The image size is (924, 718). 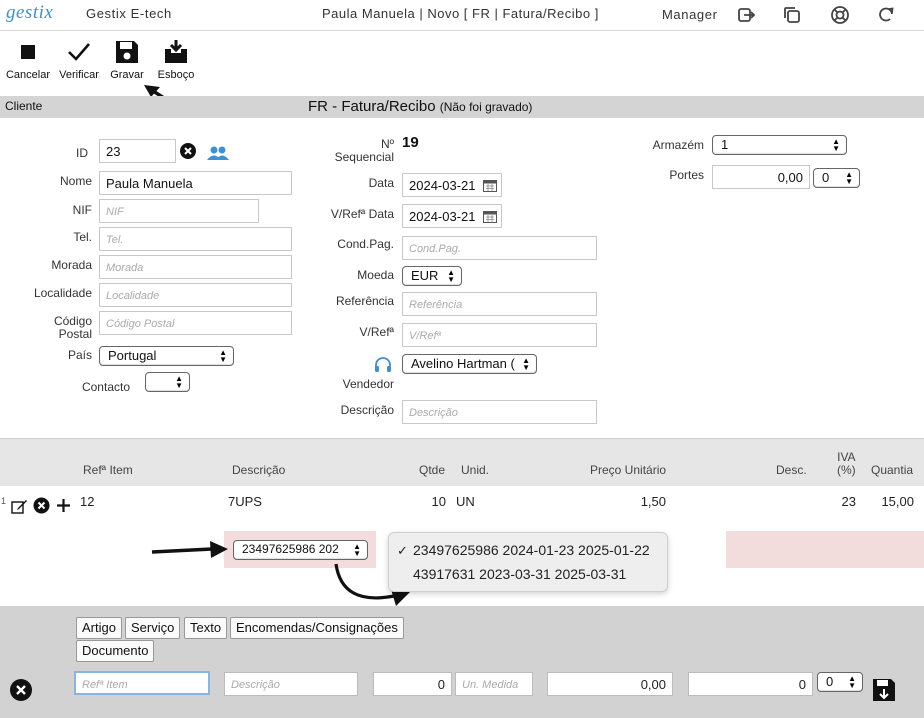 I want to click on refresh-icon, so click(x=886, y=15).